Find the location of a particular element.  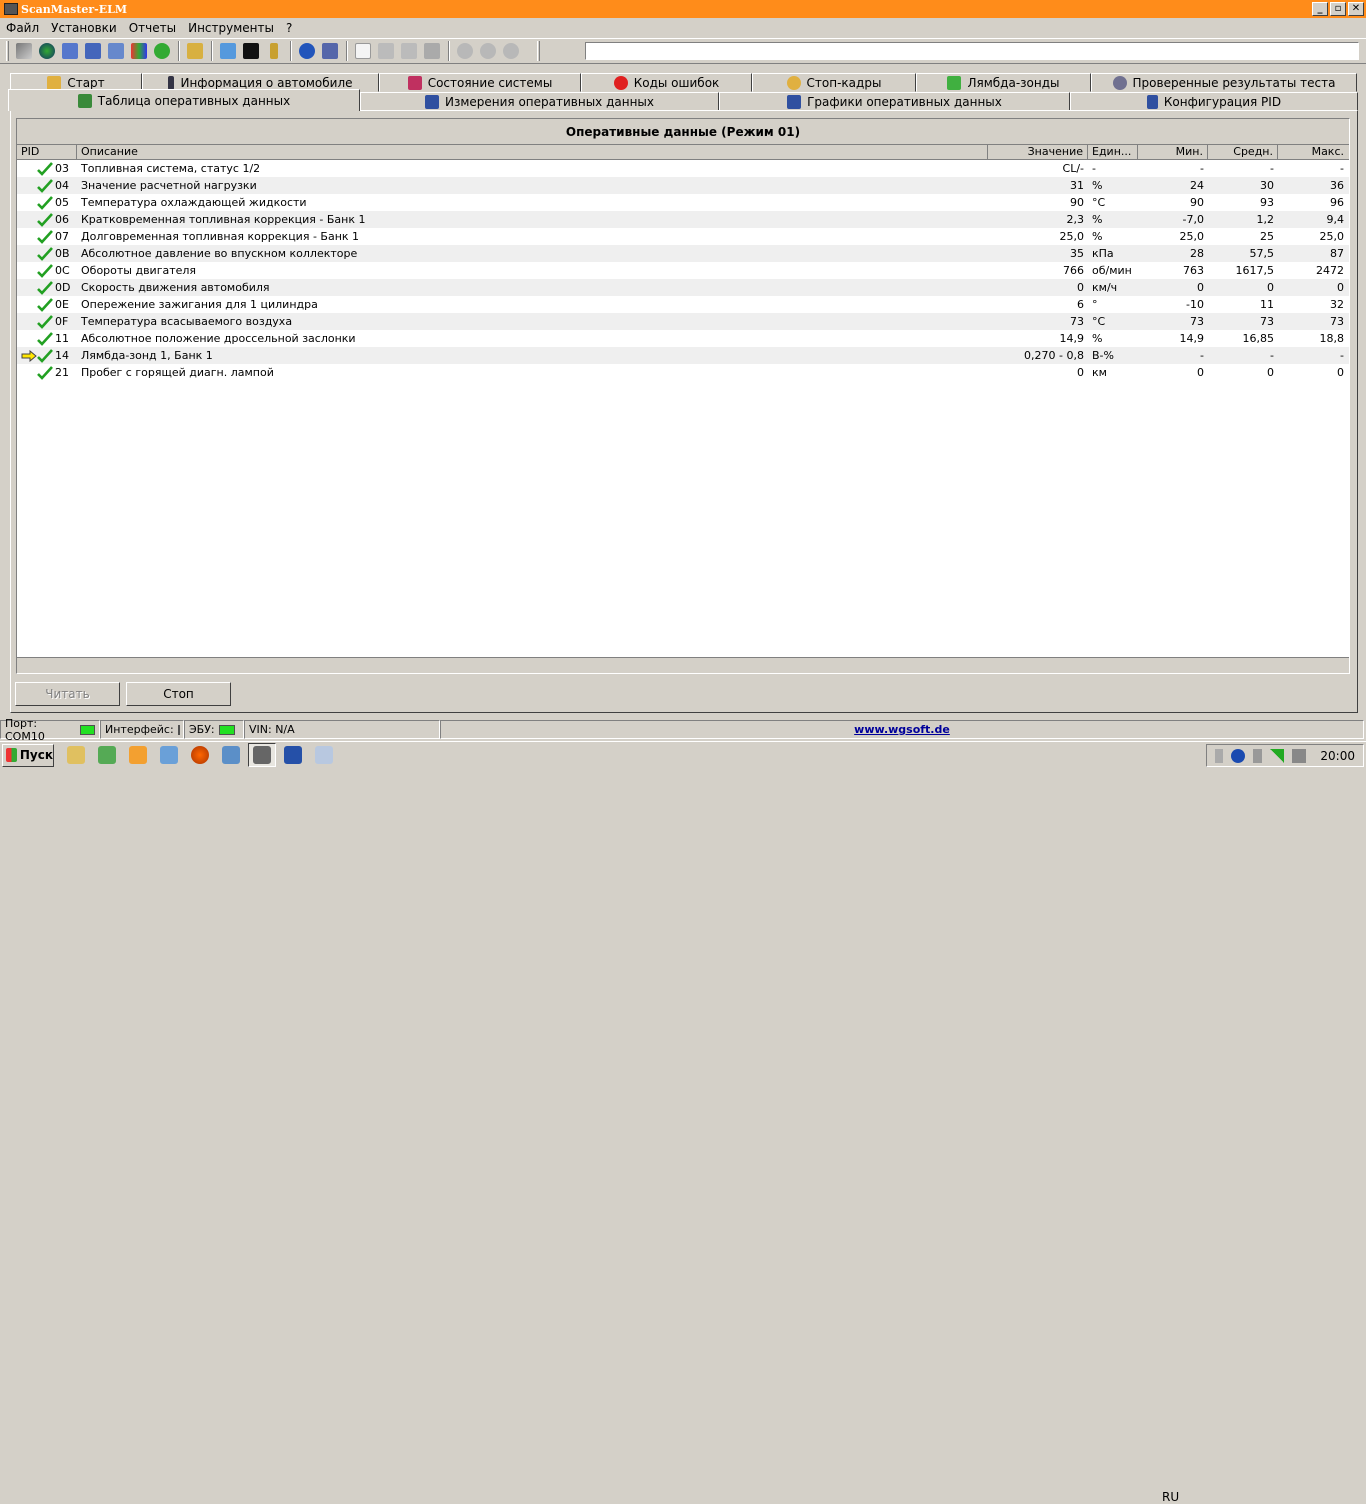

volume-icon is located at coordinates (1299, 755).